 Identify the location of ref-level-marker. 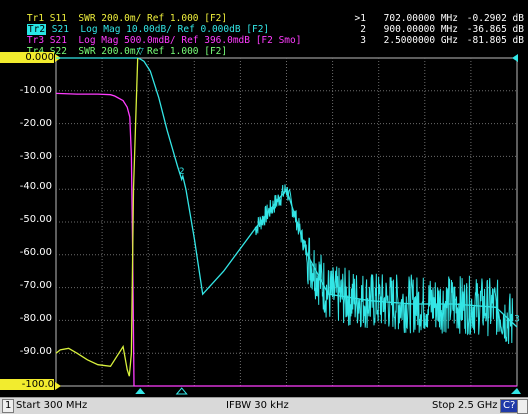
(58, 386).